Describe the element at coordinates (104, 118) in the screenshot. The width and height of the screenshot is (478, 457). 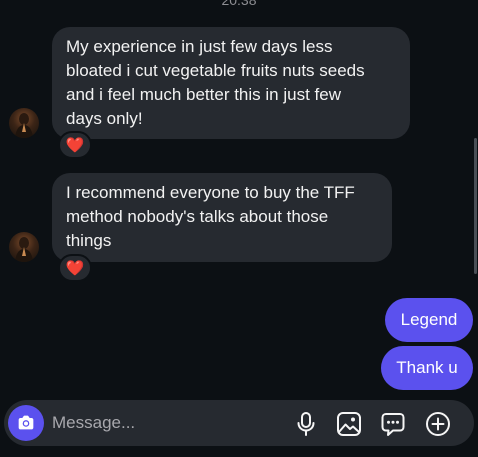
I see `message-line: days only!` at that location.